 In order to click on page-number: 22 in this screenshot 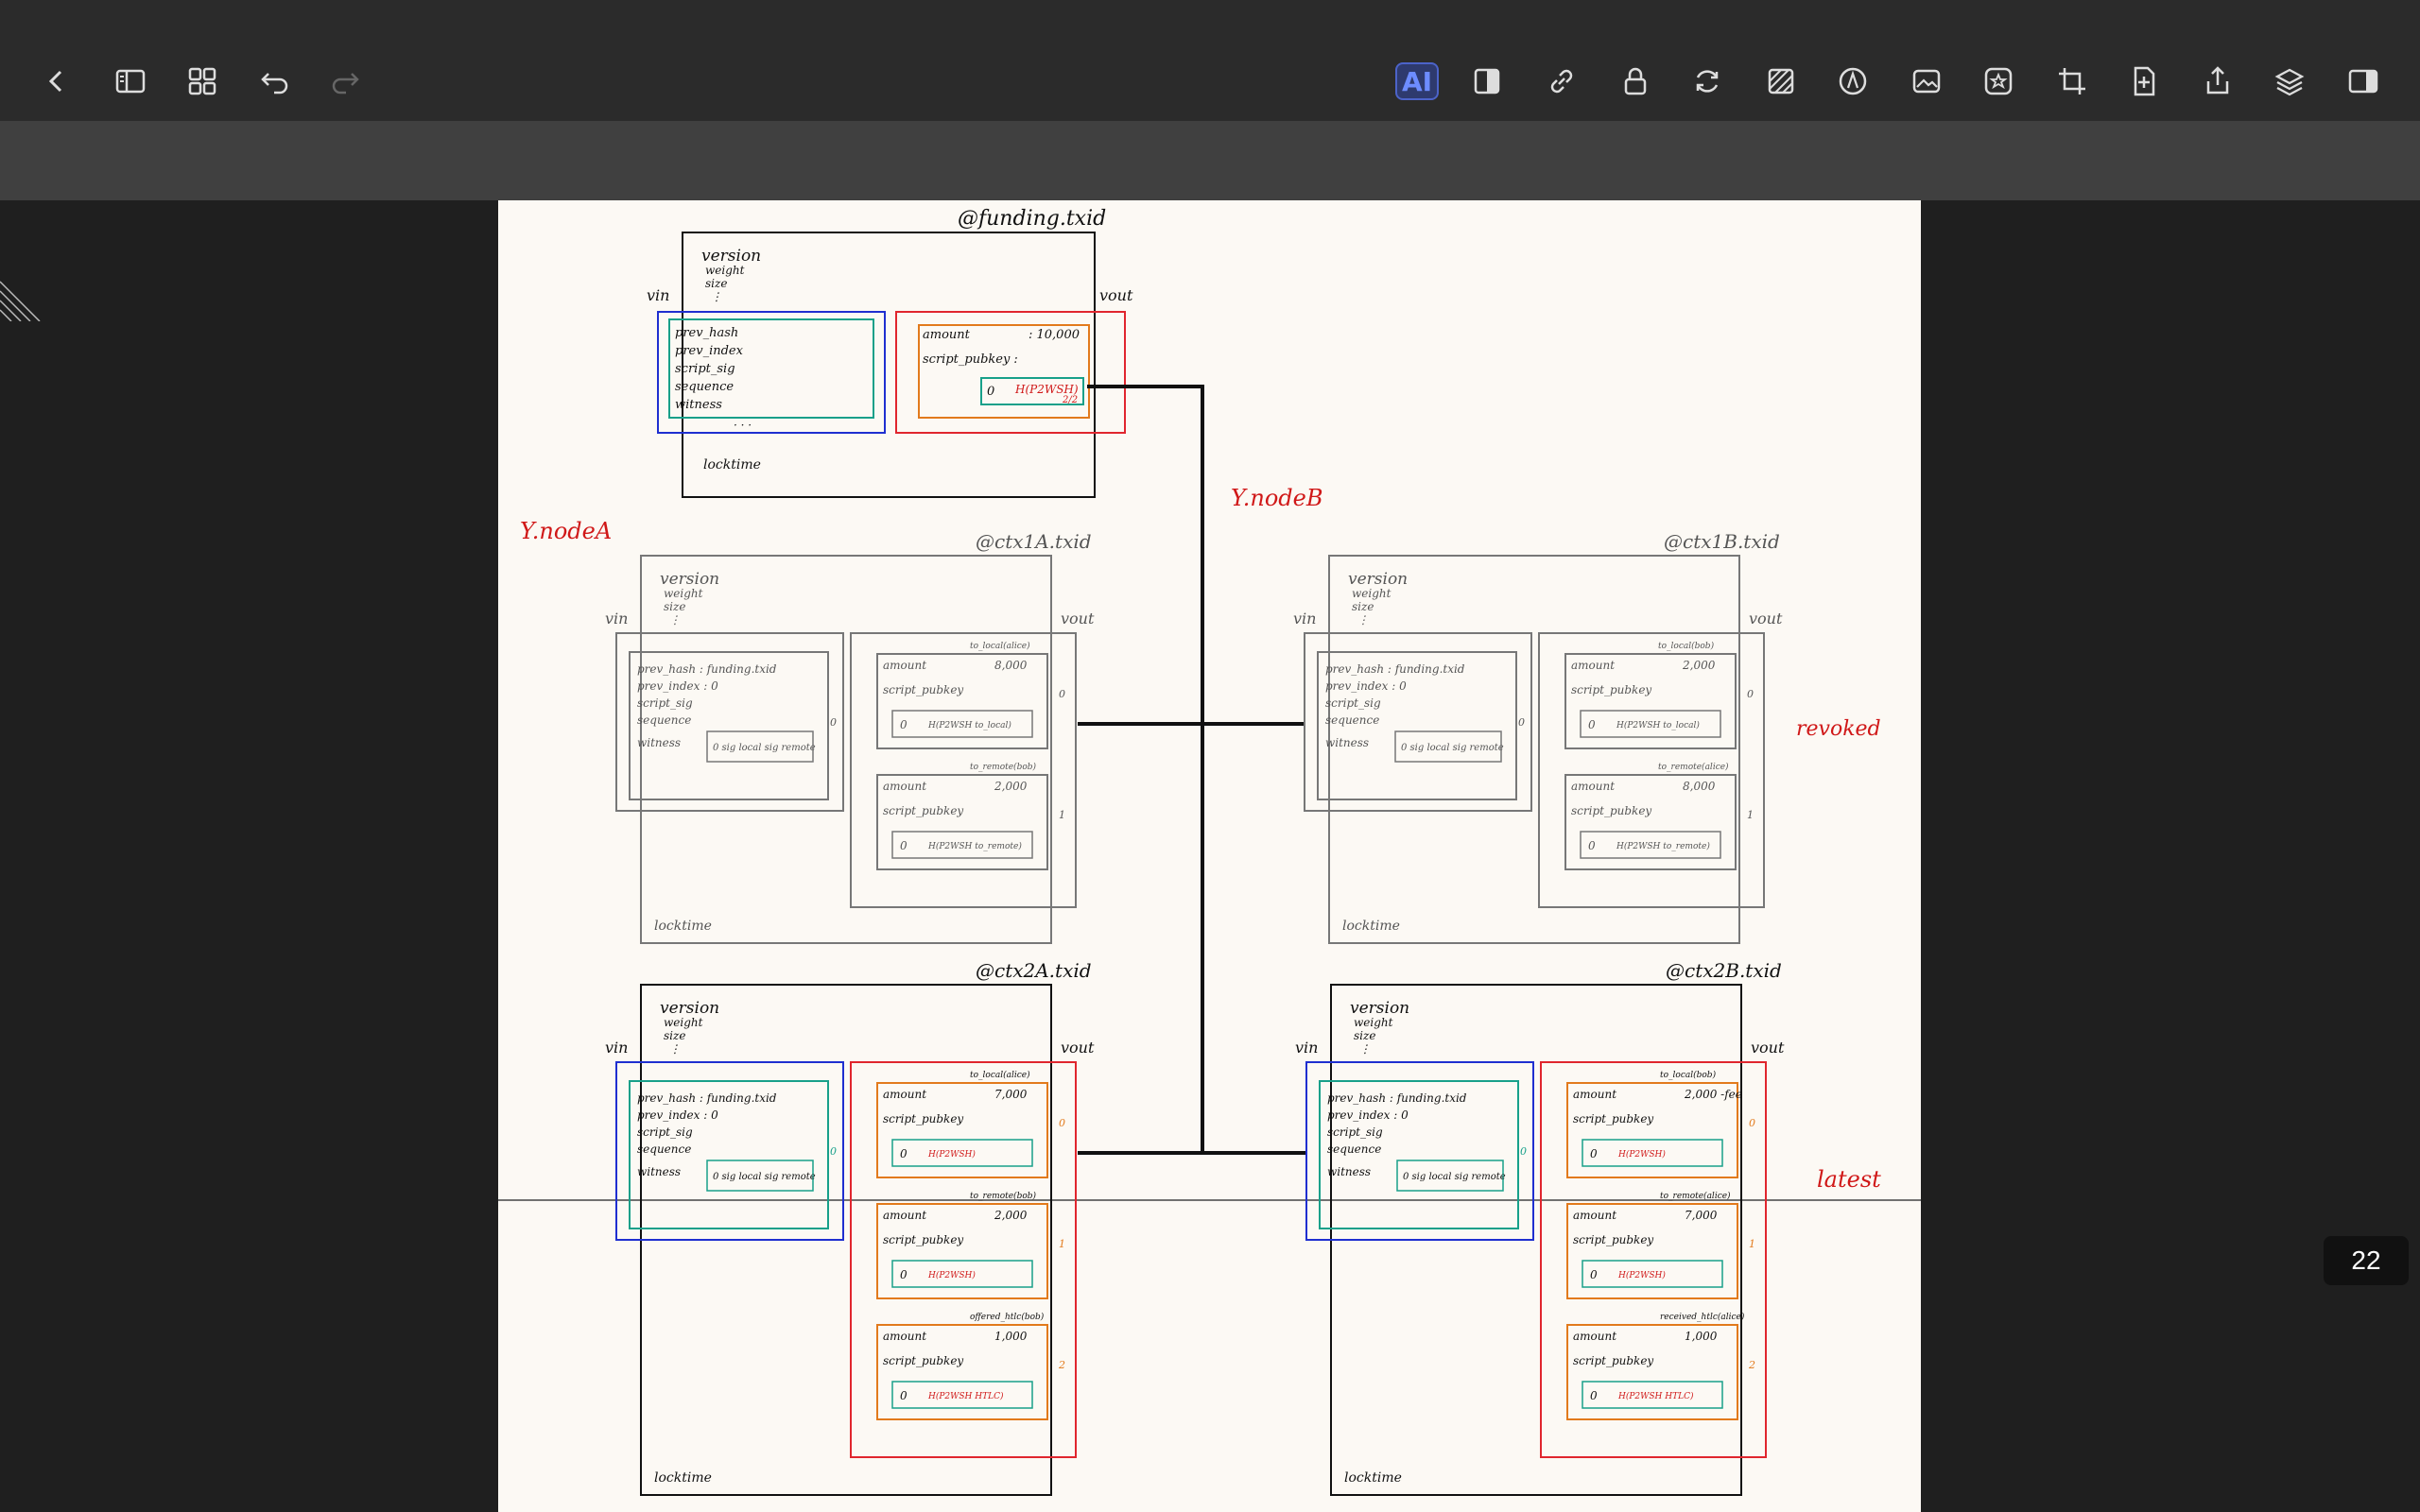, I will do `click(2366, 1260)`.